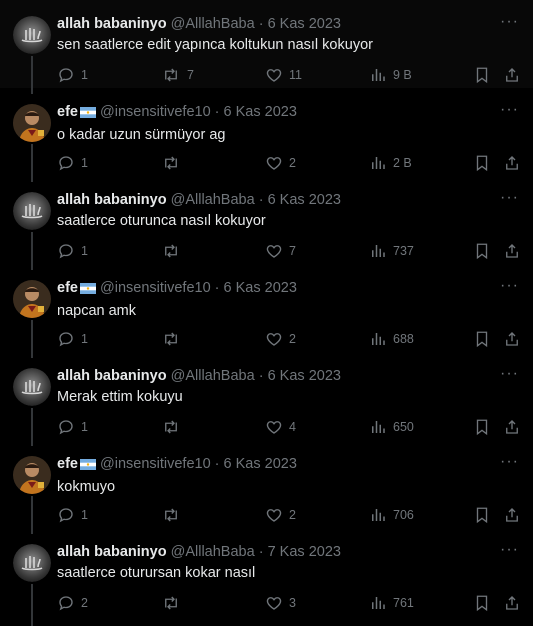 This screenshot has height=626, width=533. Describe the element at coordinates (171, 75) in the screenshot. I see `retweet-icon` at that location.